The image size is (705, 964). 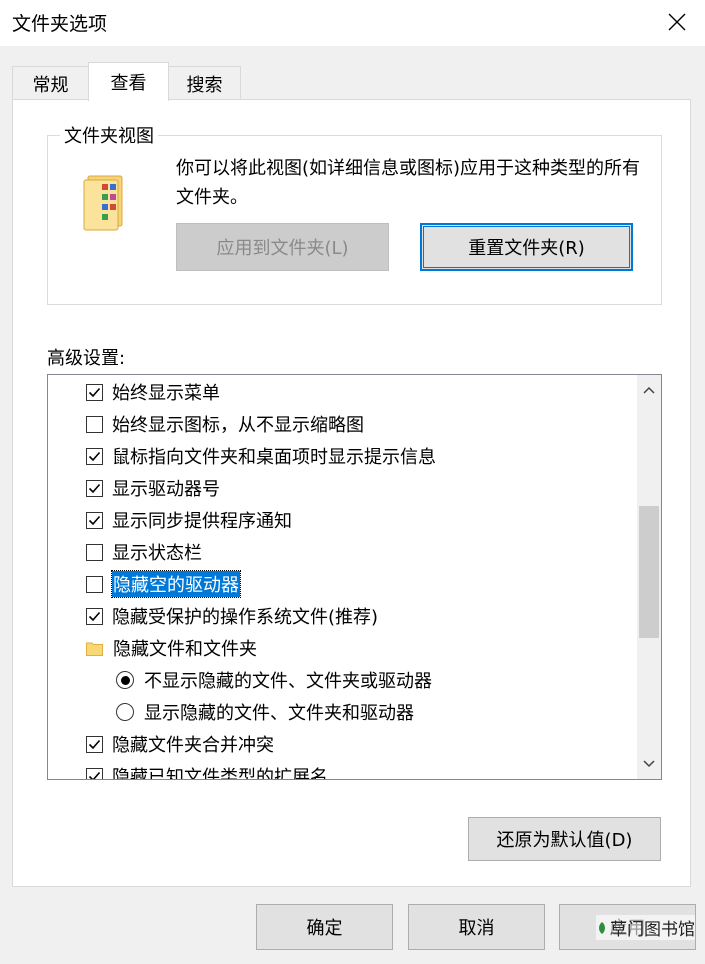 I want to click on watermark-text: 草门图书馆, so click(x=652, y=930).